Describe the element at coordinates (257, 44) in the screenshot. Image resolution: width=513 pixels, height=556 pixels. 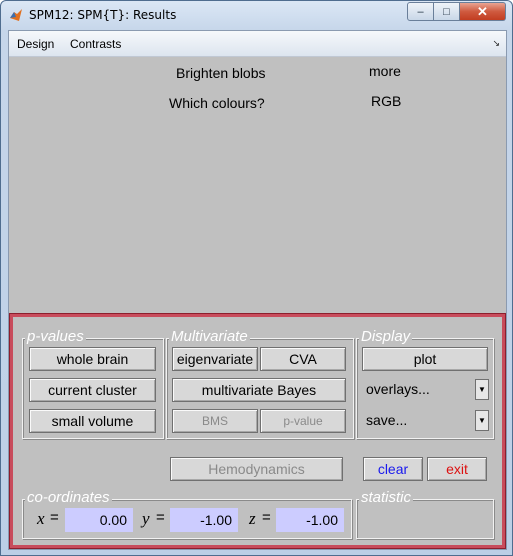
I see `menu-bar: Design Contrasts ↘` at that location.